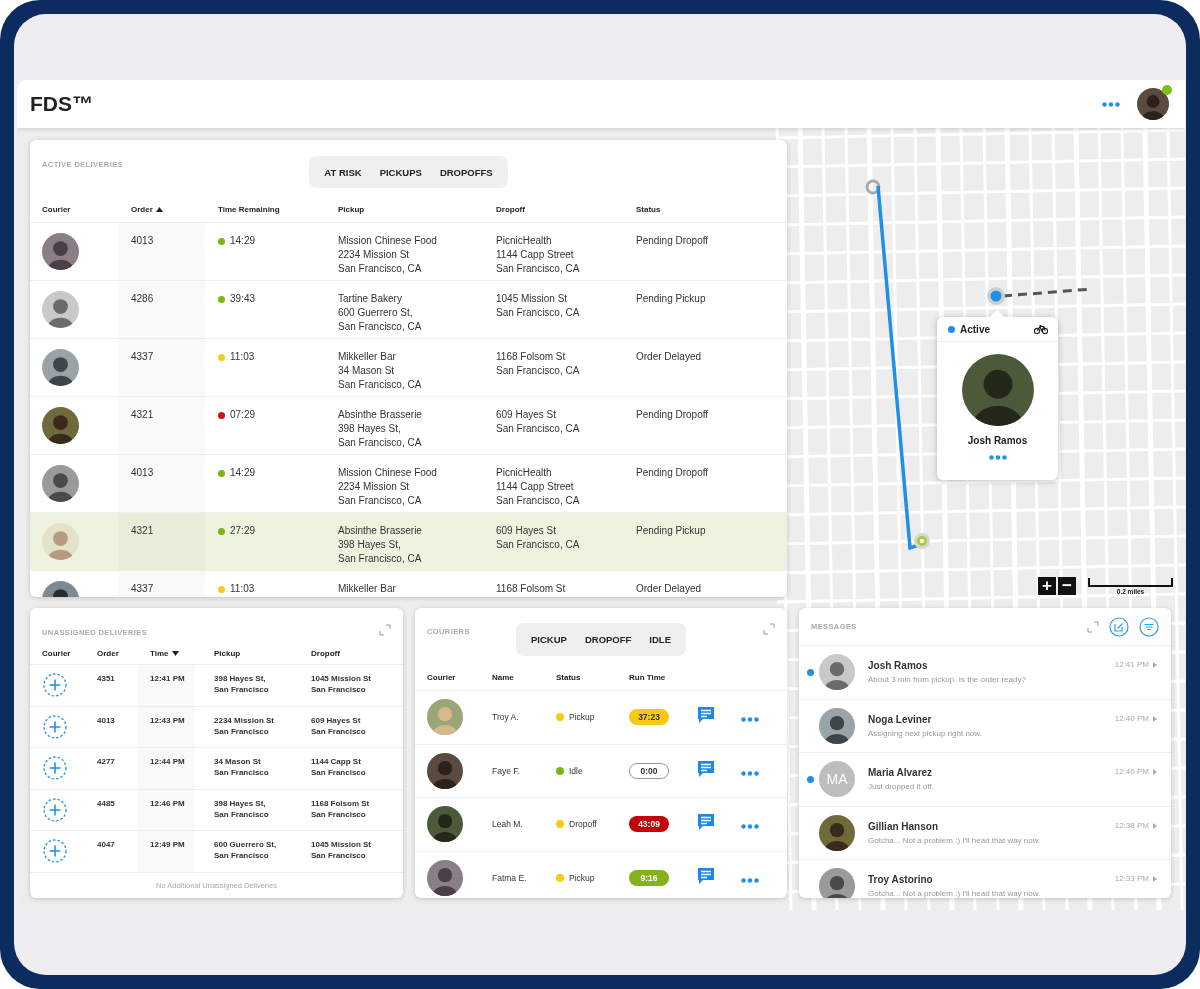 The height and width of the screenshot is (989, 1200). Describe the element at coordinates (161, 425) in the screenshot. I see `order-number: 4321` at that location.